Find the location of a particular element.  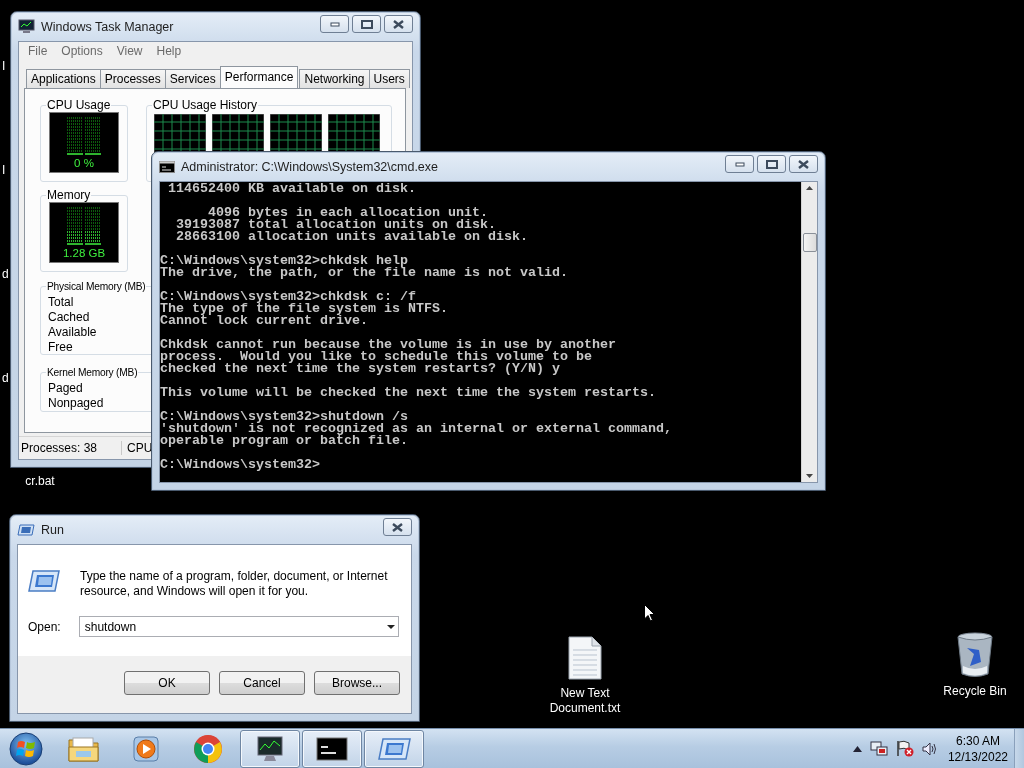

menu-item: Help is located at coordinates (169, 51).